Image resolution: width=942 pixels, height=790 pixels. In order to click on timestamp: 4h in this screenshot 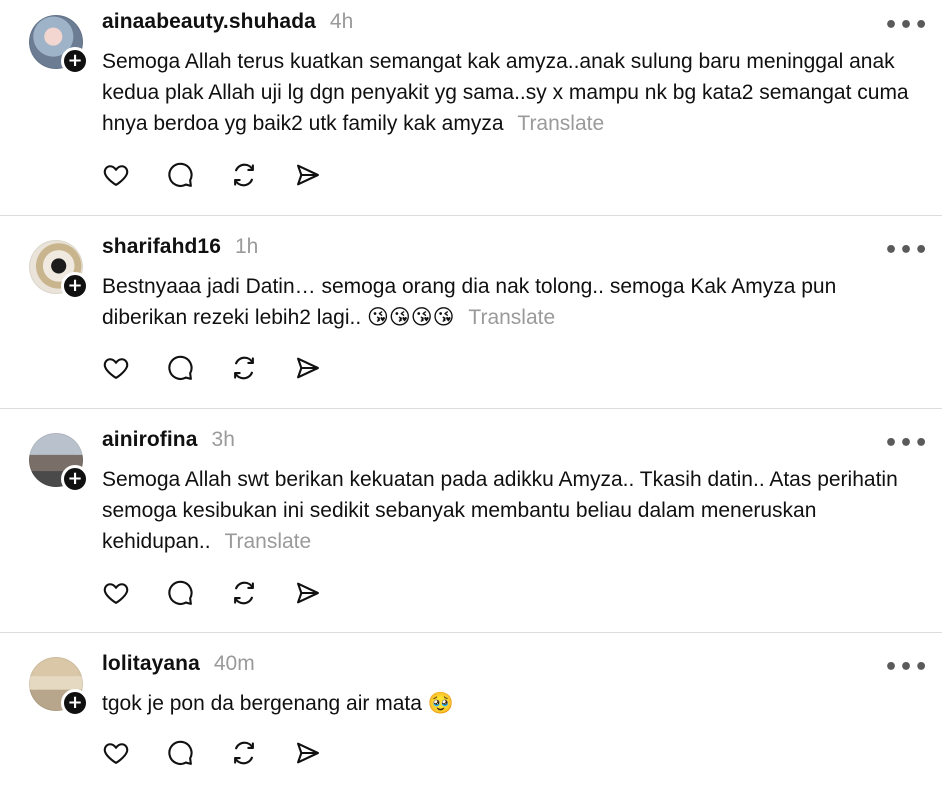, I will do `click(341, 21)`.